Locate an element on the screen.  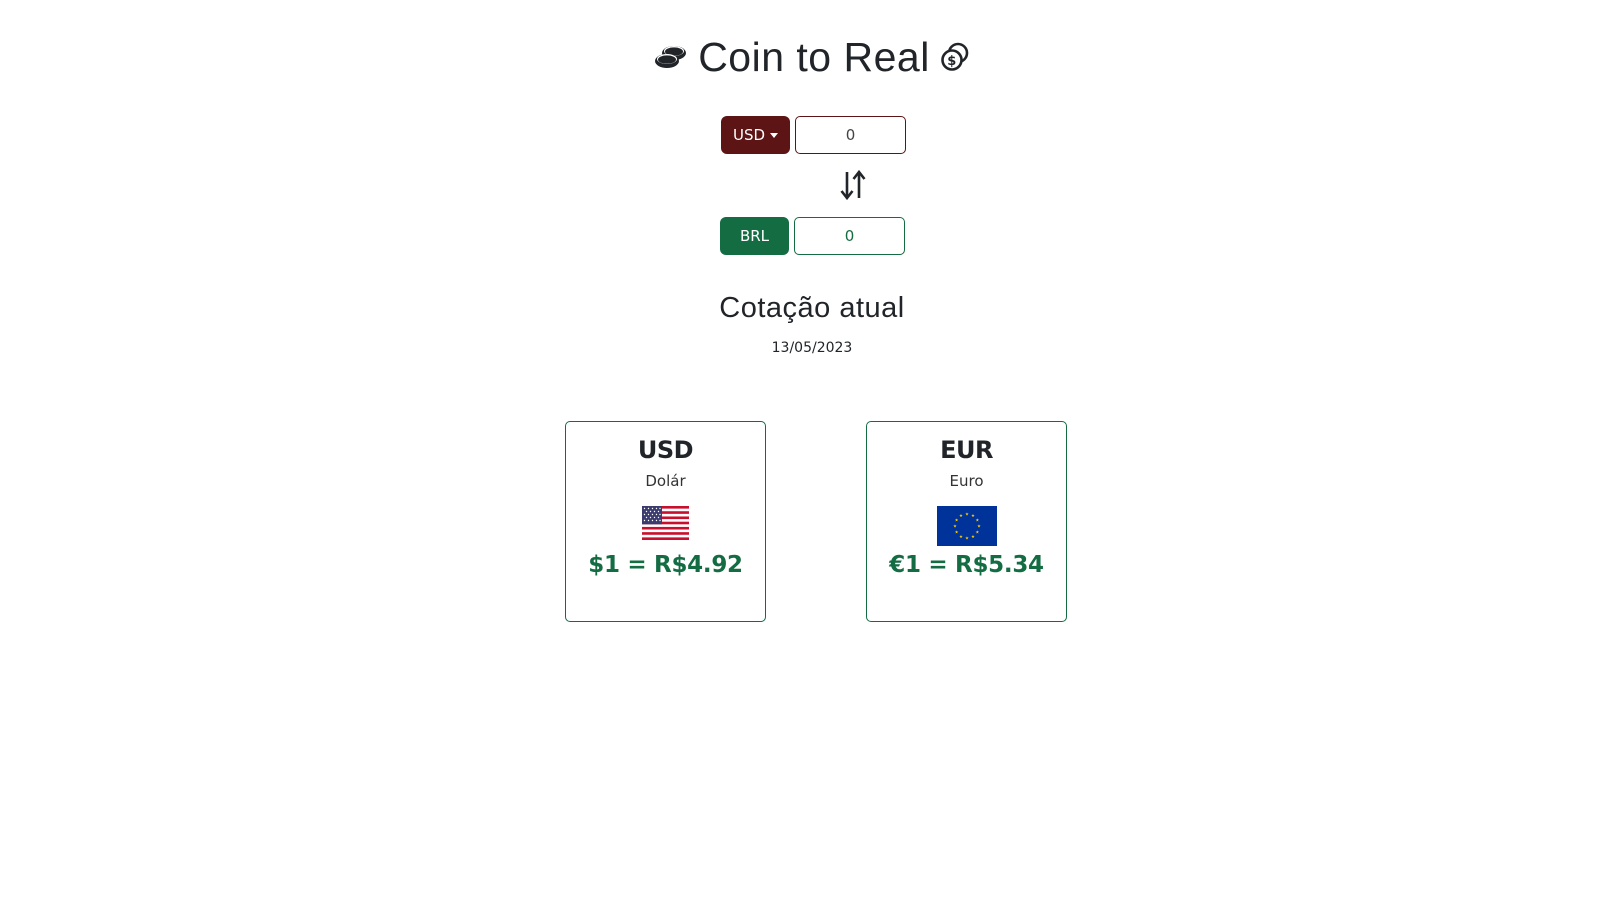
coins-stack-icon is located at coordinates (671, 57).